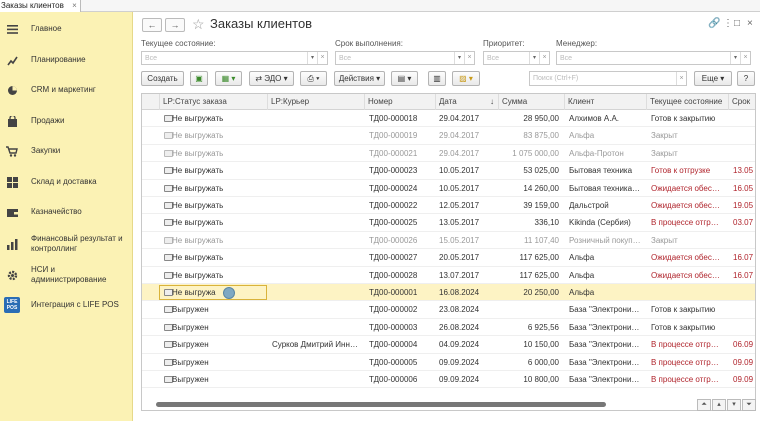 The width and height of the screenshot is (760, 421). Describe the element at coordinates (152, 25) in the screenshot. I see `back-button: ←` at that location.